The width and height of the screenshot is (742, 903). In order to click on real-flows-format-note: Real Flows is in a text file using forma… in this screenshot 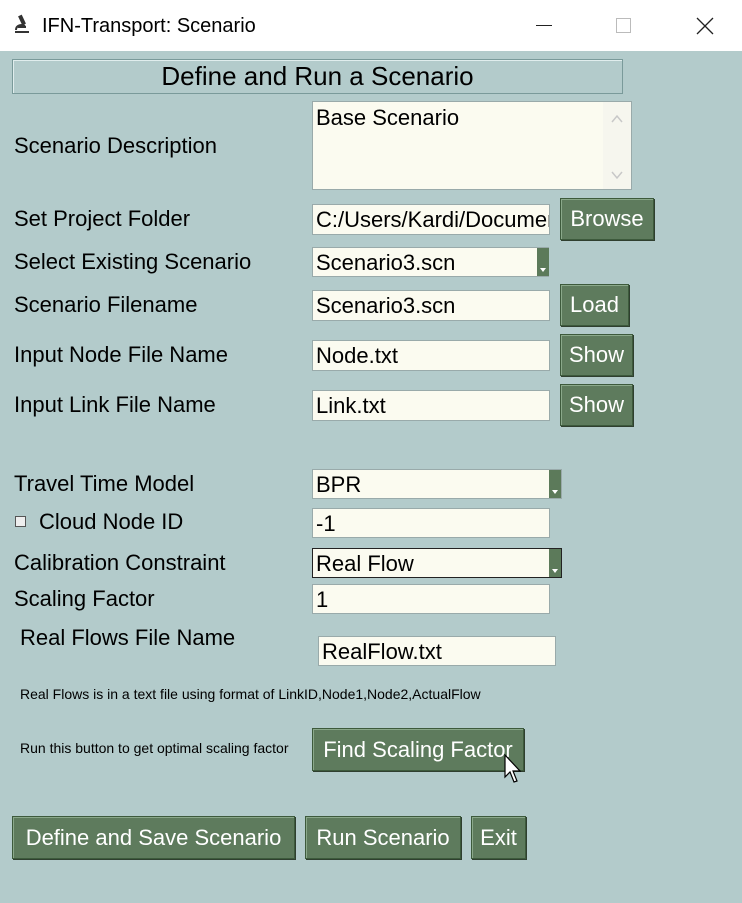, I will do `click(250, 694)`.